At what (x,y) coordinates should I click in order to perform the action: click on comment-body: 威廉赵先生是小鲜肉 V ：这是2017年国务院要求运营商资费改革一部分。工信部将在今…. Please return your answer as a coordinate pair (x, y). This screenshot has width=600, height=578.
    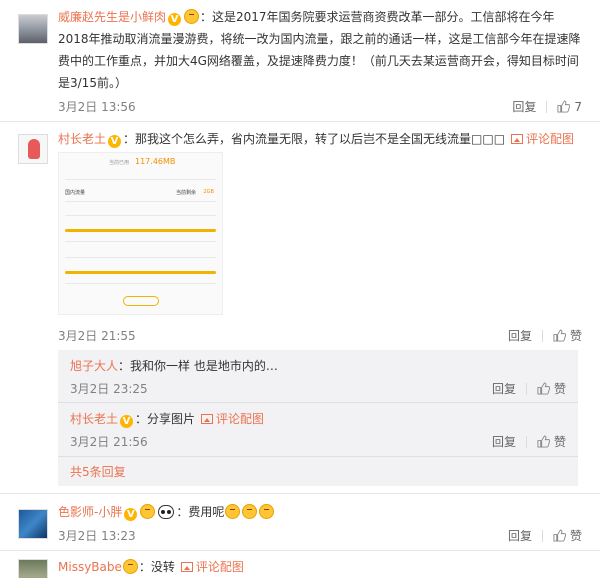
    Looking at the image, I should click on (321, 50).